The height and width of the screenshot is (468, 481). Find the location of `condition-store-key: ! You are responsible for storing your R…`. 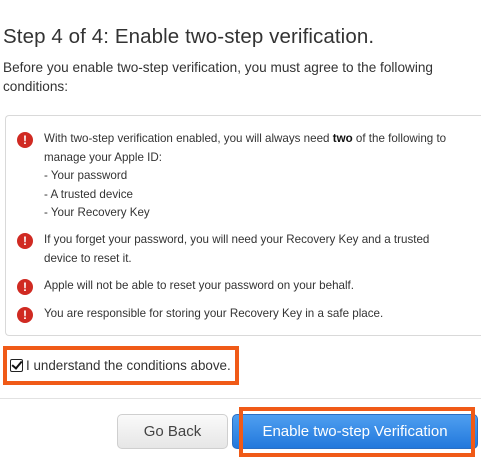

condition-store-key: ! You are responsible for storing your R… is located at coordinates (237, 314).